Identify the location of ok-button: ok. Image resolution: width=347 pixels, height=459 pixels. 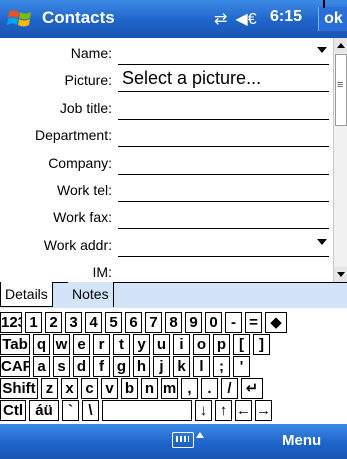
(332, 15).